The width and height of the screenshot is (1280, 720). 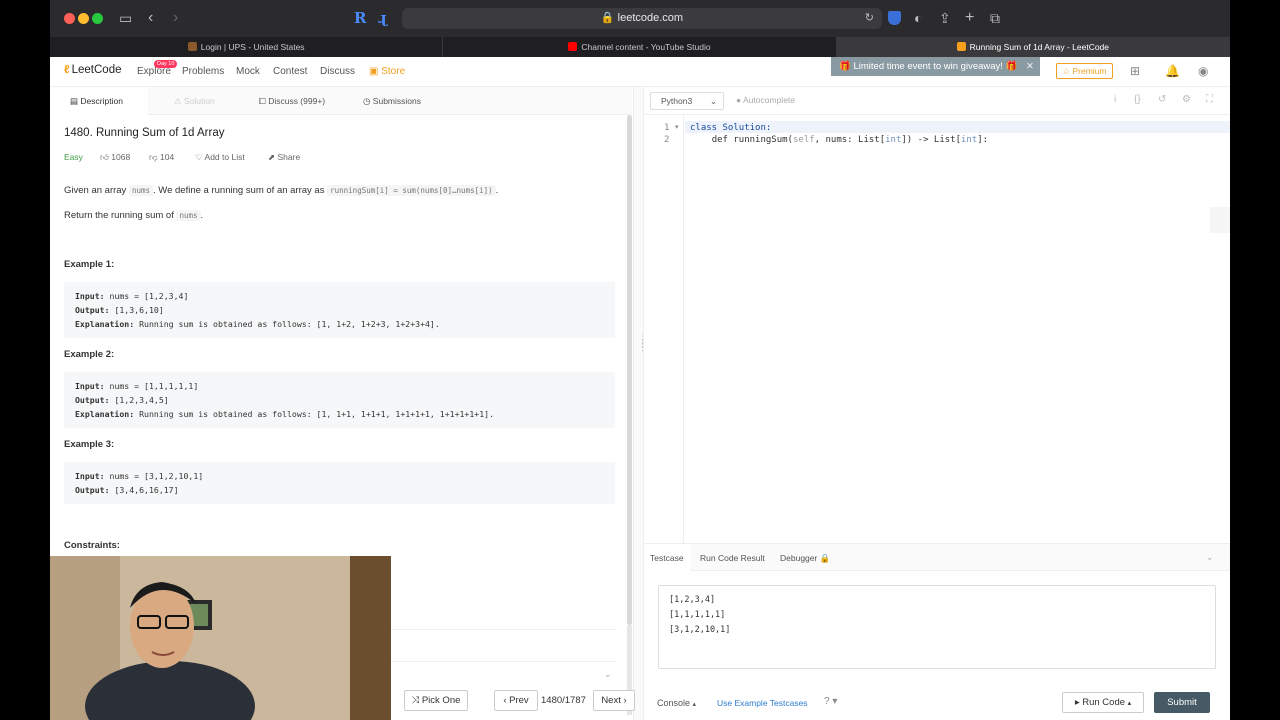 What do you see at coordinates (290, 71) in the screenshot?
I see `nav-contest: Contest` at bounding box center [290, 71].